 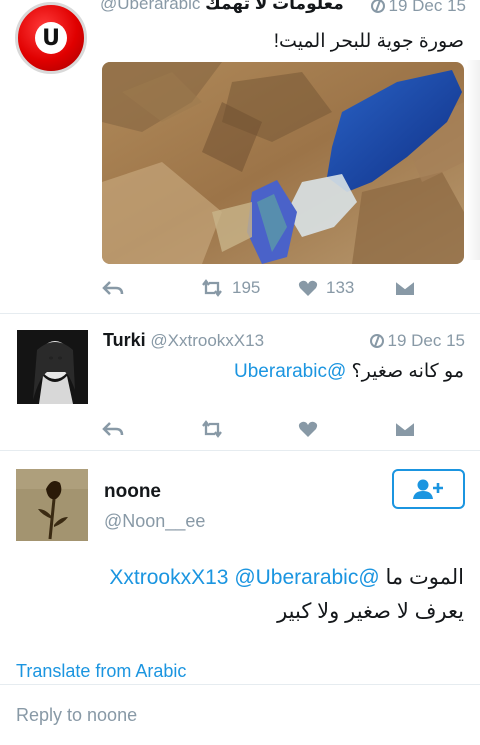 What do you see at coordinates (368, 41) in the screenshot?
I see `tweet-text: صورة جوية للبحر الميت!` at bounding box center [368, 41].